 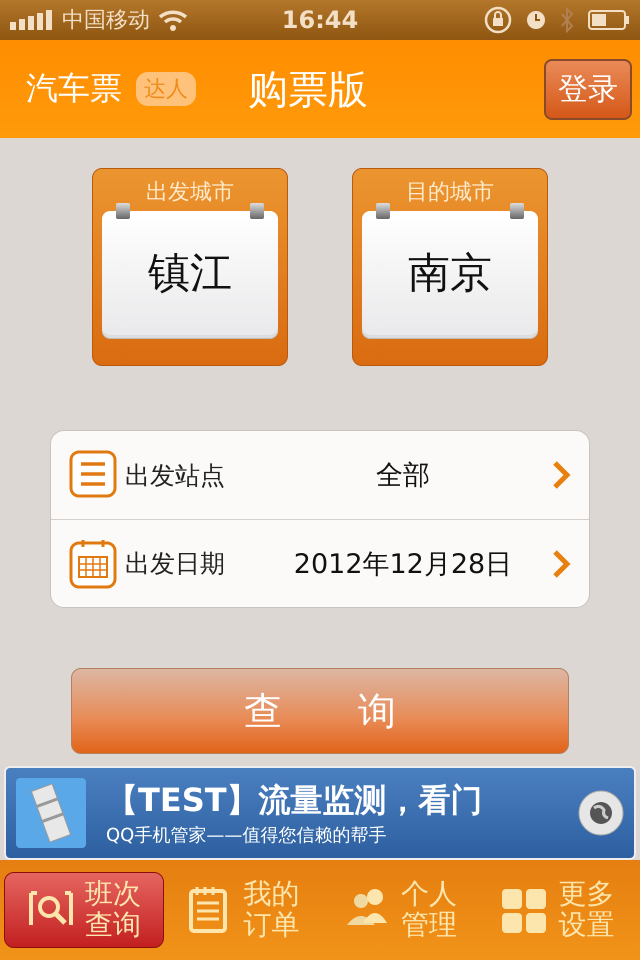 I want to click on search-button: 查 询, so click(x=320, y=711).